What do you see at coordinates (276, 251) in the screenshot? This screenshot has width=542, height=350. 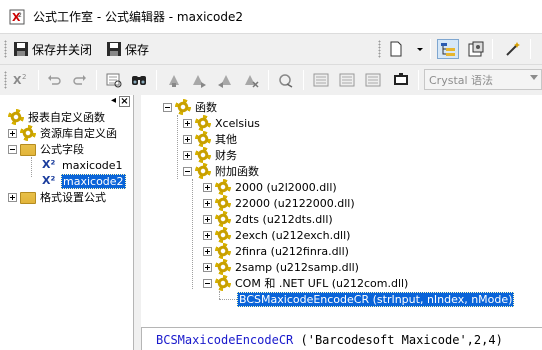 I see `tree-item-u212finra: 2finra (u212finra.dll)` at bounding box center [276, 251].